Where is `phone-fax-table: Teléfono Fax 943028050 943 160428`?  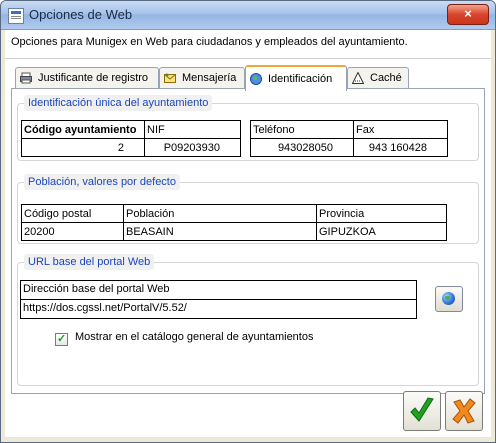
phone-fax-table: Teléfono Fax 943028050 943 160428 is located at coordinates (349, 138).